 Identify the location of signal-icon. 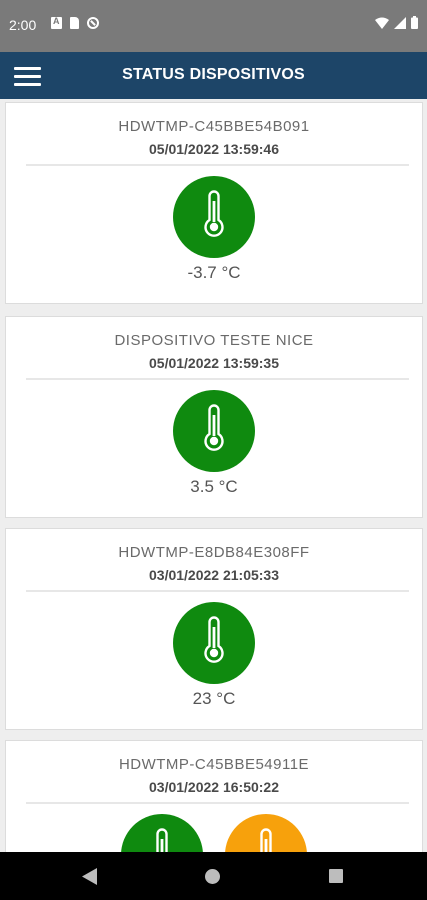
(400, 22).